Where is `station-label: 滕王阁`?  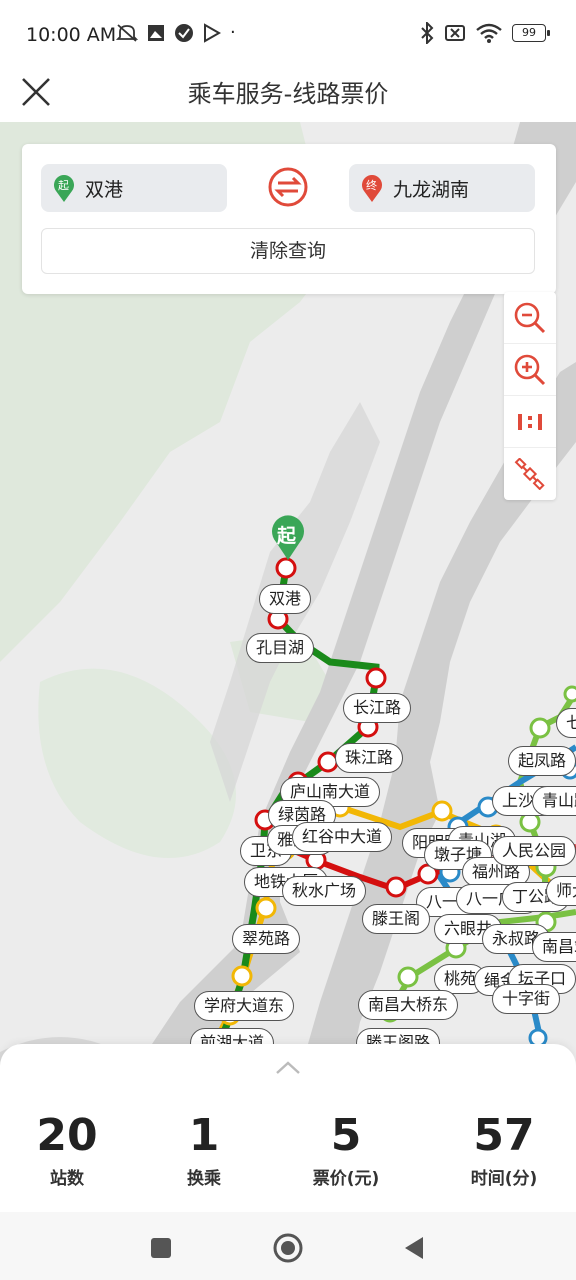
station-label: 滕王阁 is located at coordinates (396, 919).